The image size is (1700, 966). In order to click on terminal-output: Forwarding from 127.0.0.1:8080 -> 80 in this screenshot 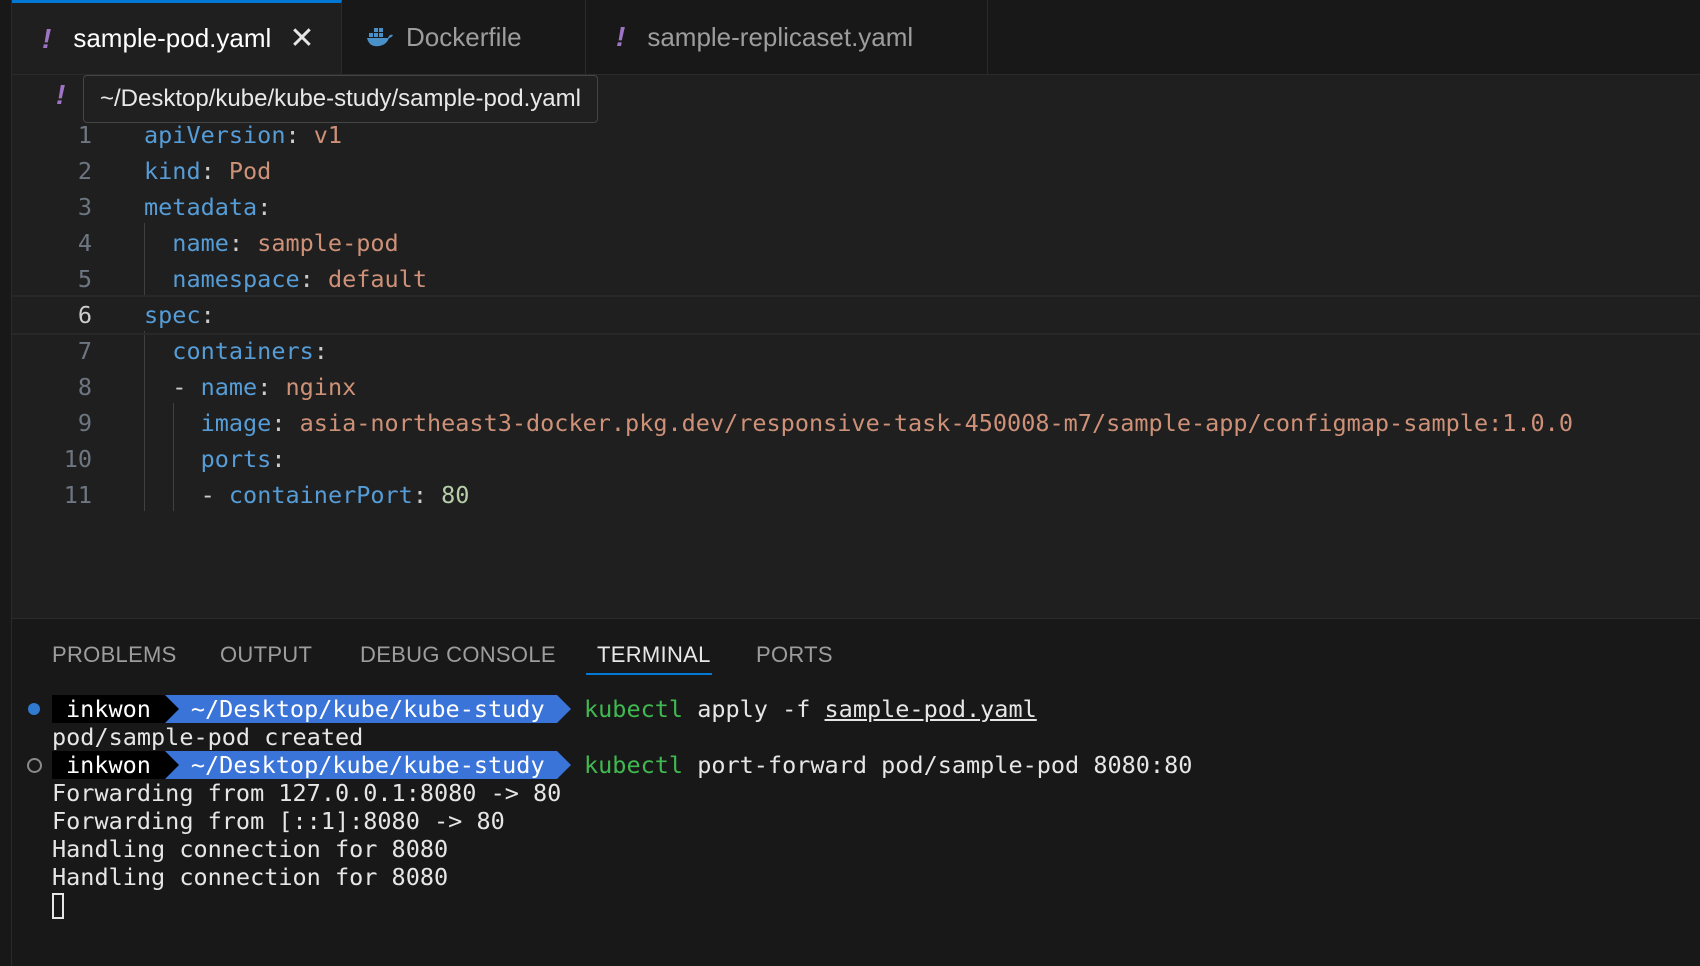, I will do `click(307, 793)`.